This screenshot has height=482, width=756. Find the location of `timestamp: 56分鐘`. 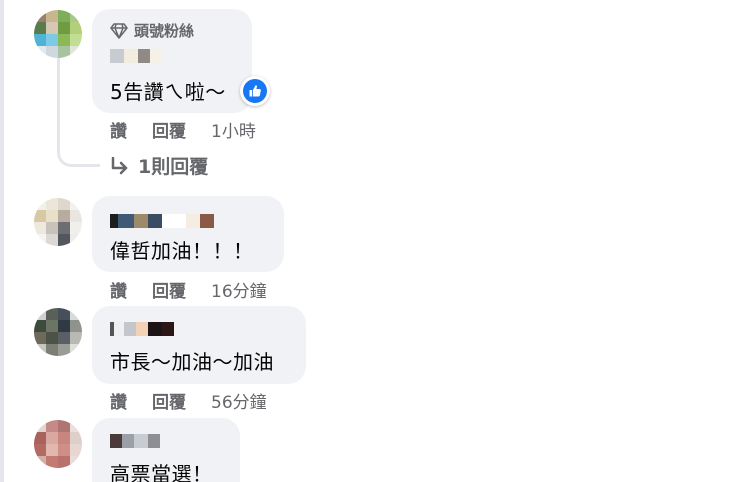

timestamp: 56分鐘 is located at coordinates (239, 400).